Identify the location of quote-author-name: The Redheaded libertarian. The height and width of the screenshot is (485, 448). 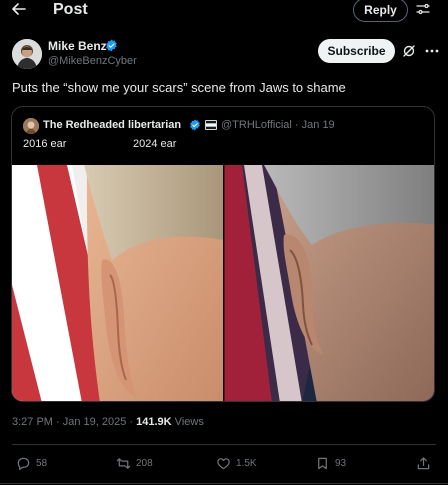
(112, 125).